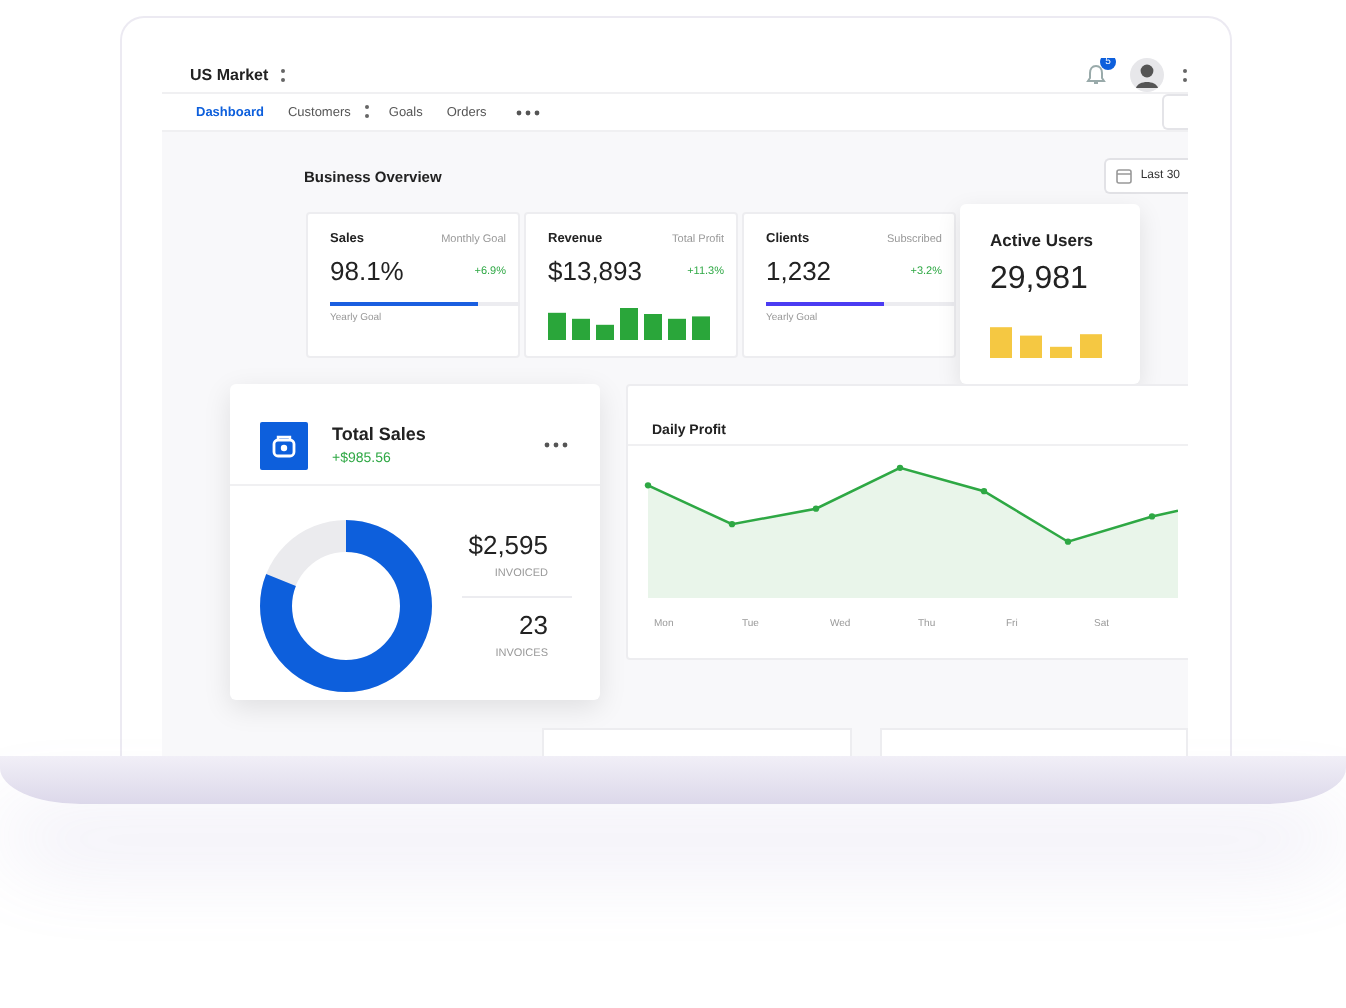 Image resolution: width=1346 pixels, height=1008 pixels. I want to click on stat-value: $2,595, so click(508, 545).